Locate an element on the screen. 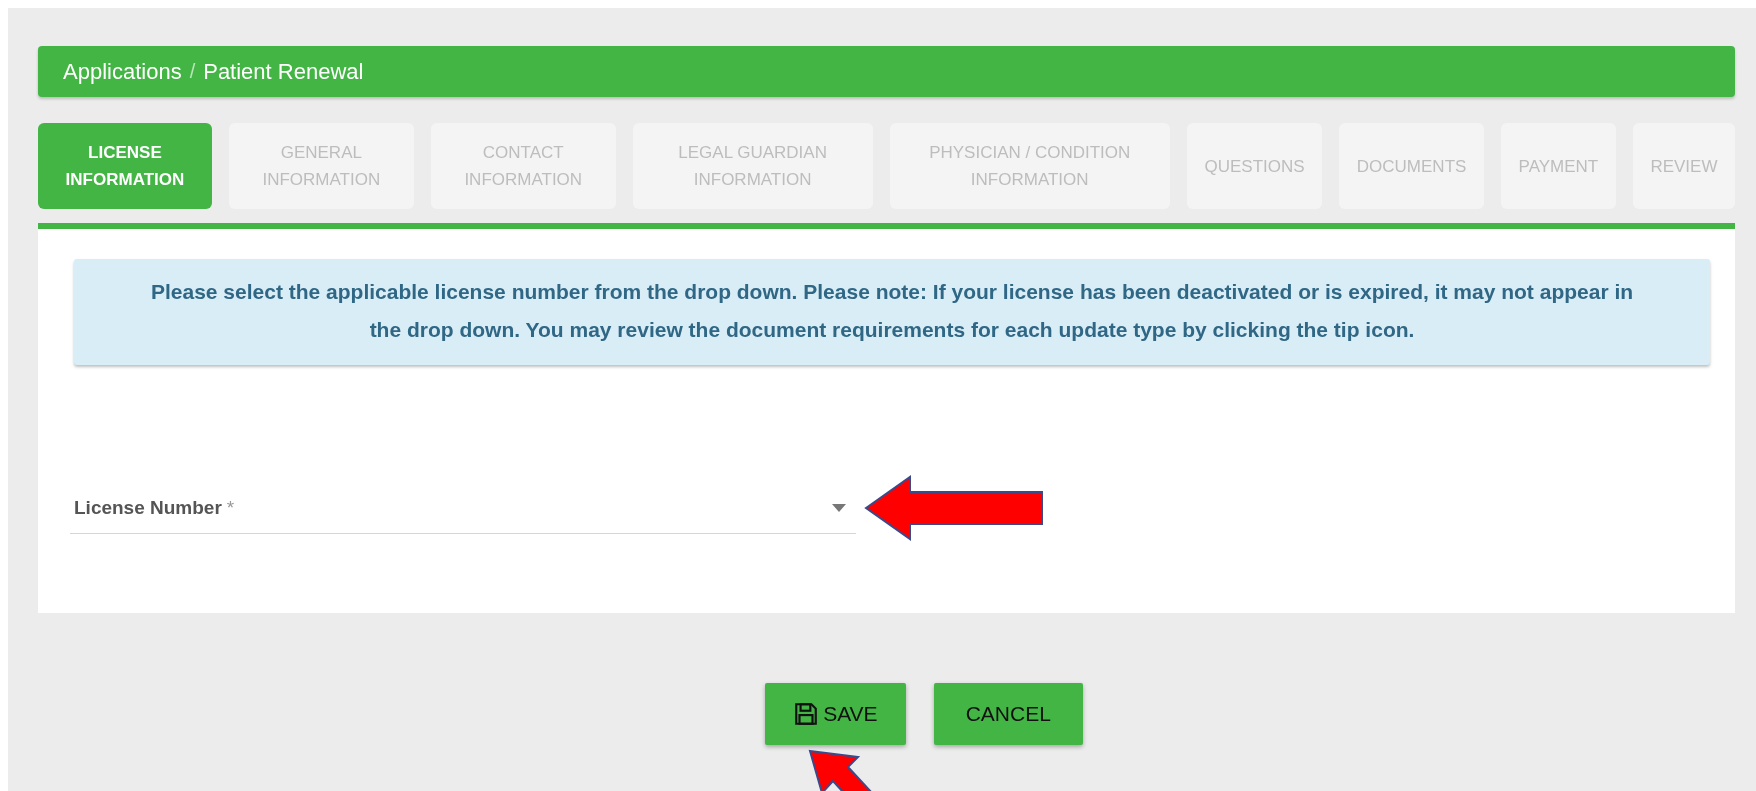 The height and width of the screenshot is (791, 1756). cancel-button: CANCEL is located at coordinates (1008, 714).